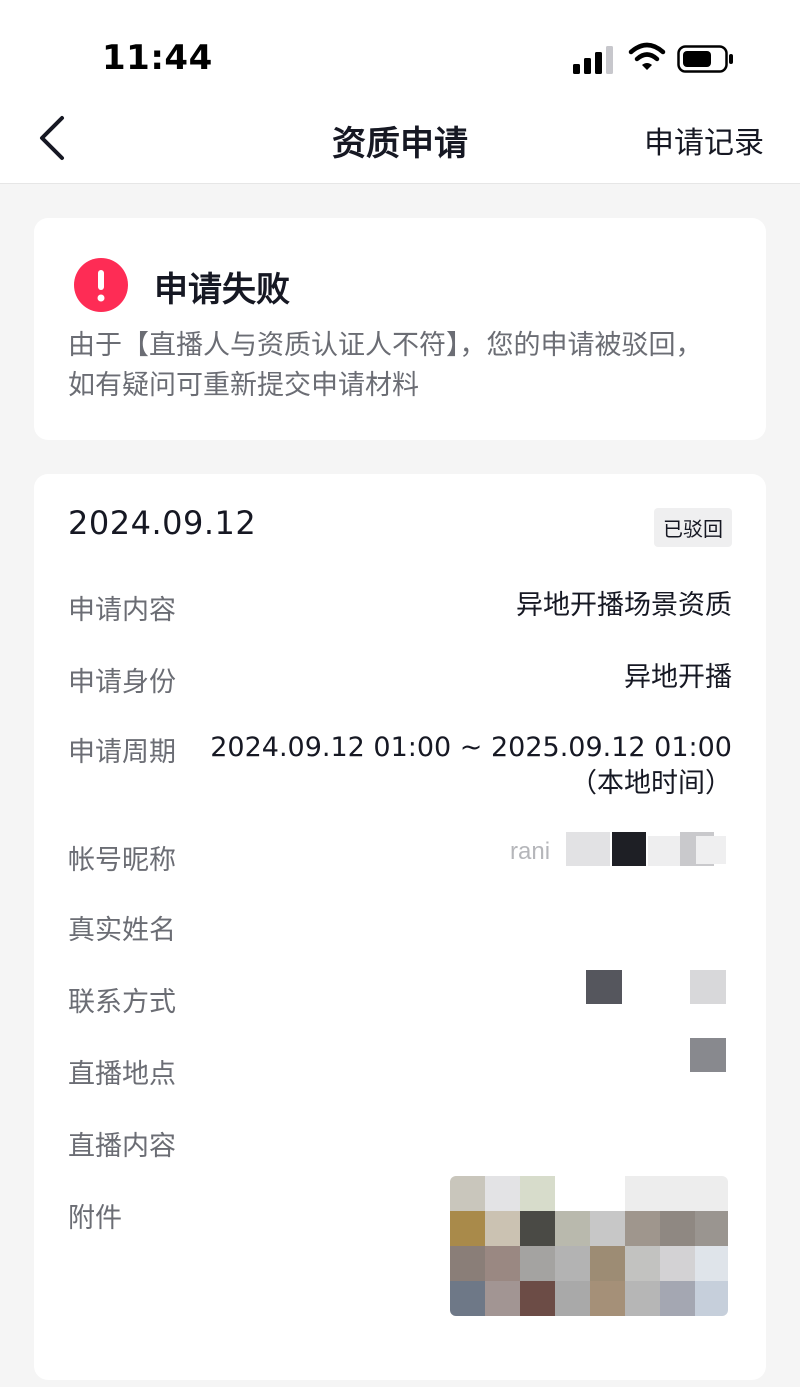 This screenshot has width=800, height=1387. I want to click on redacted-contact, so click(656, 987).